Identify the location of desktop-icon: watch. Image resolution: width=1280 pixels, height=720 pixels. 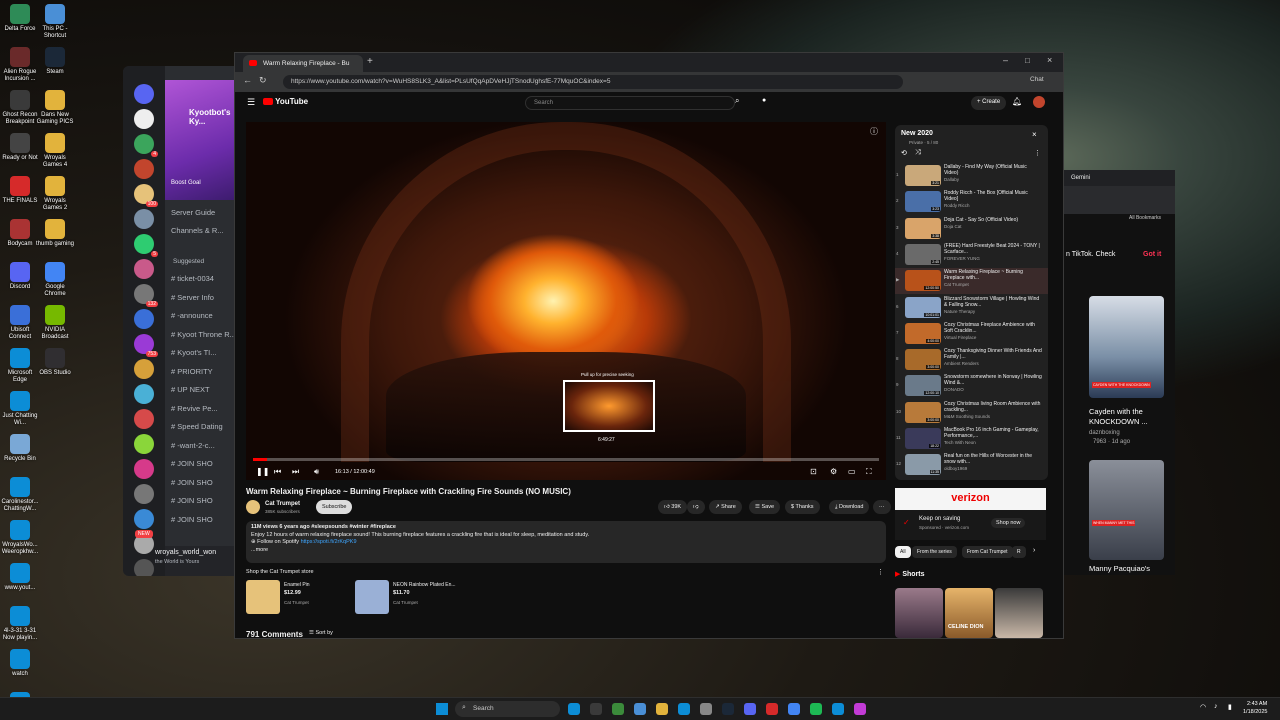
(20, 663).